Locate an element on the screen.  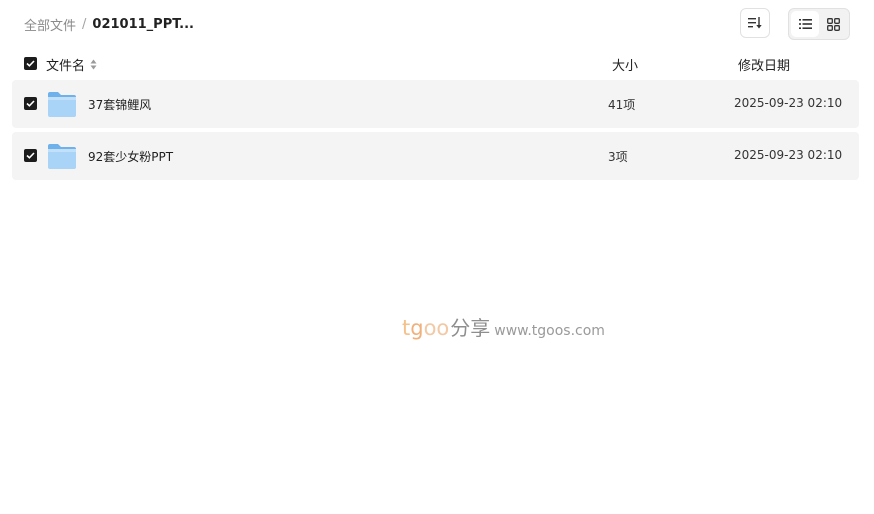
file-name: 37套锦鲤风 is located at coordinates (119, 104).